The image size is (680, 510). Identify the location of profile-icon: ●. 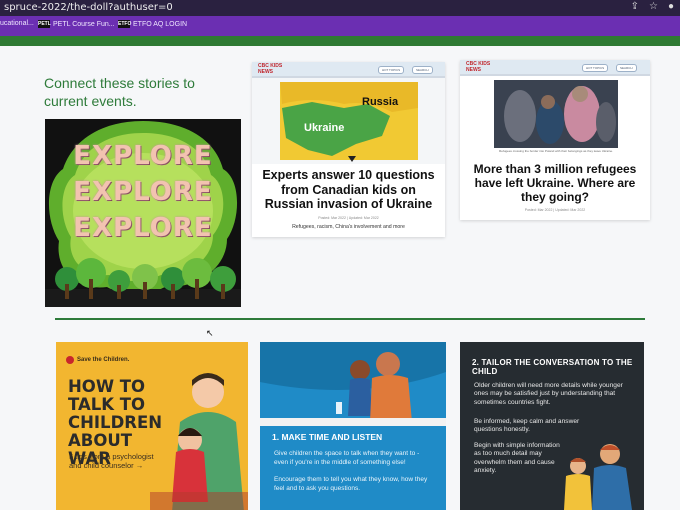
(671, 6).